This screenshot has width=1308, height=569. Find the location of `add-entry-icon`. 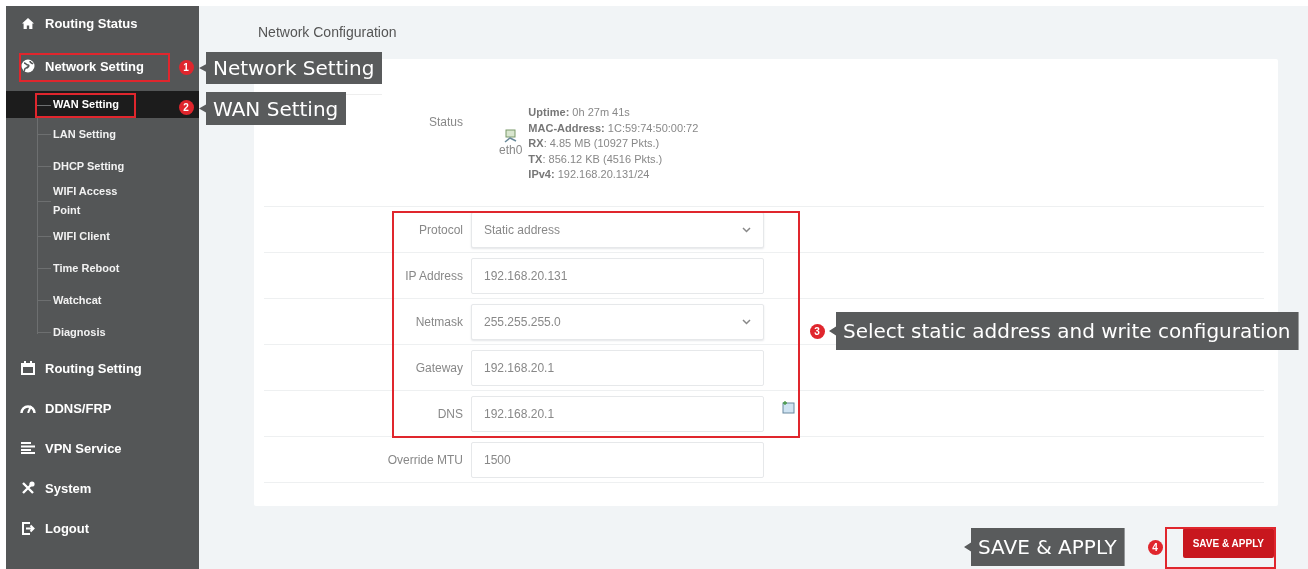

add-entry-icon is located at coordinates (788, 407).